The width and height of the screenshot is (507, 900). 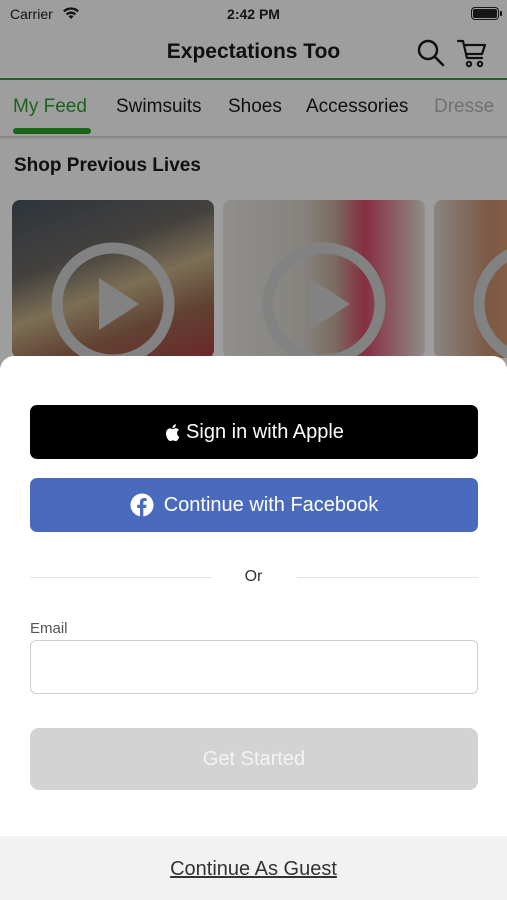 What do you see at coordinates (387, 577) in the screenshot?
I see `divider` at bounding box center [387, 577].